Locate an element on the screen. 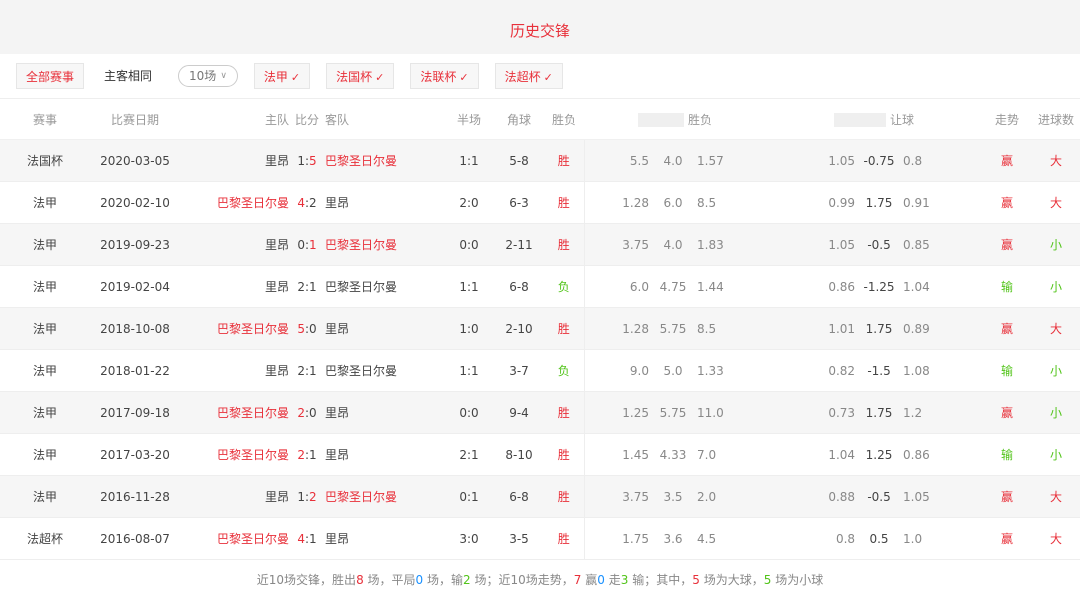 The height and width of the screenshot is (600, 1080). handicap-home-odds: 0.86 is located at coordinates (811, 286).